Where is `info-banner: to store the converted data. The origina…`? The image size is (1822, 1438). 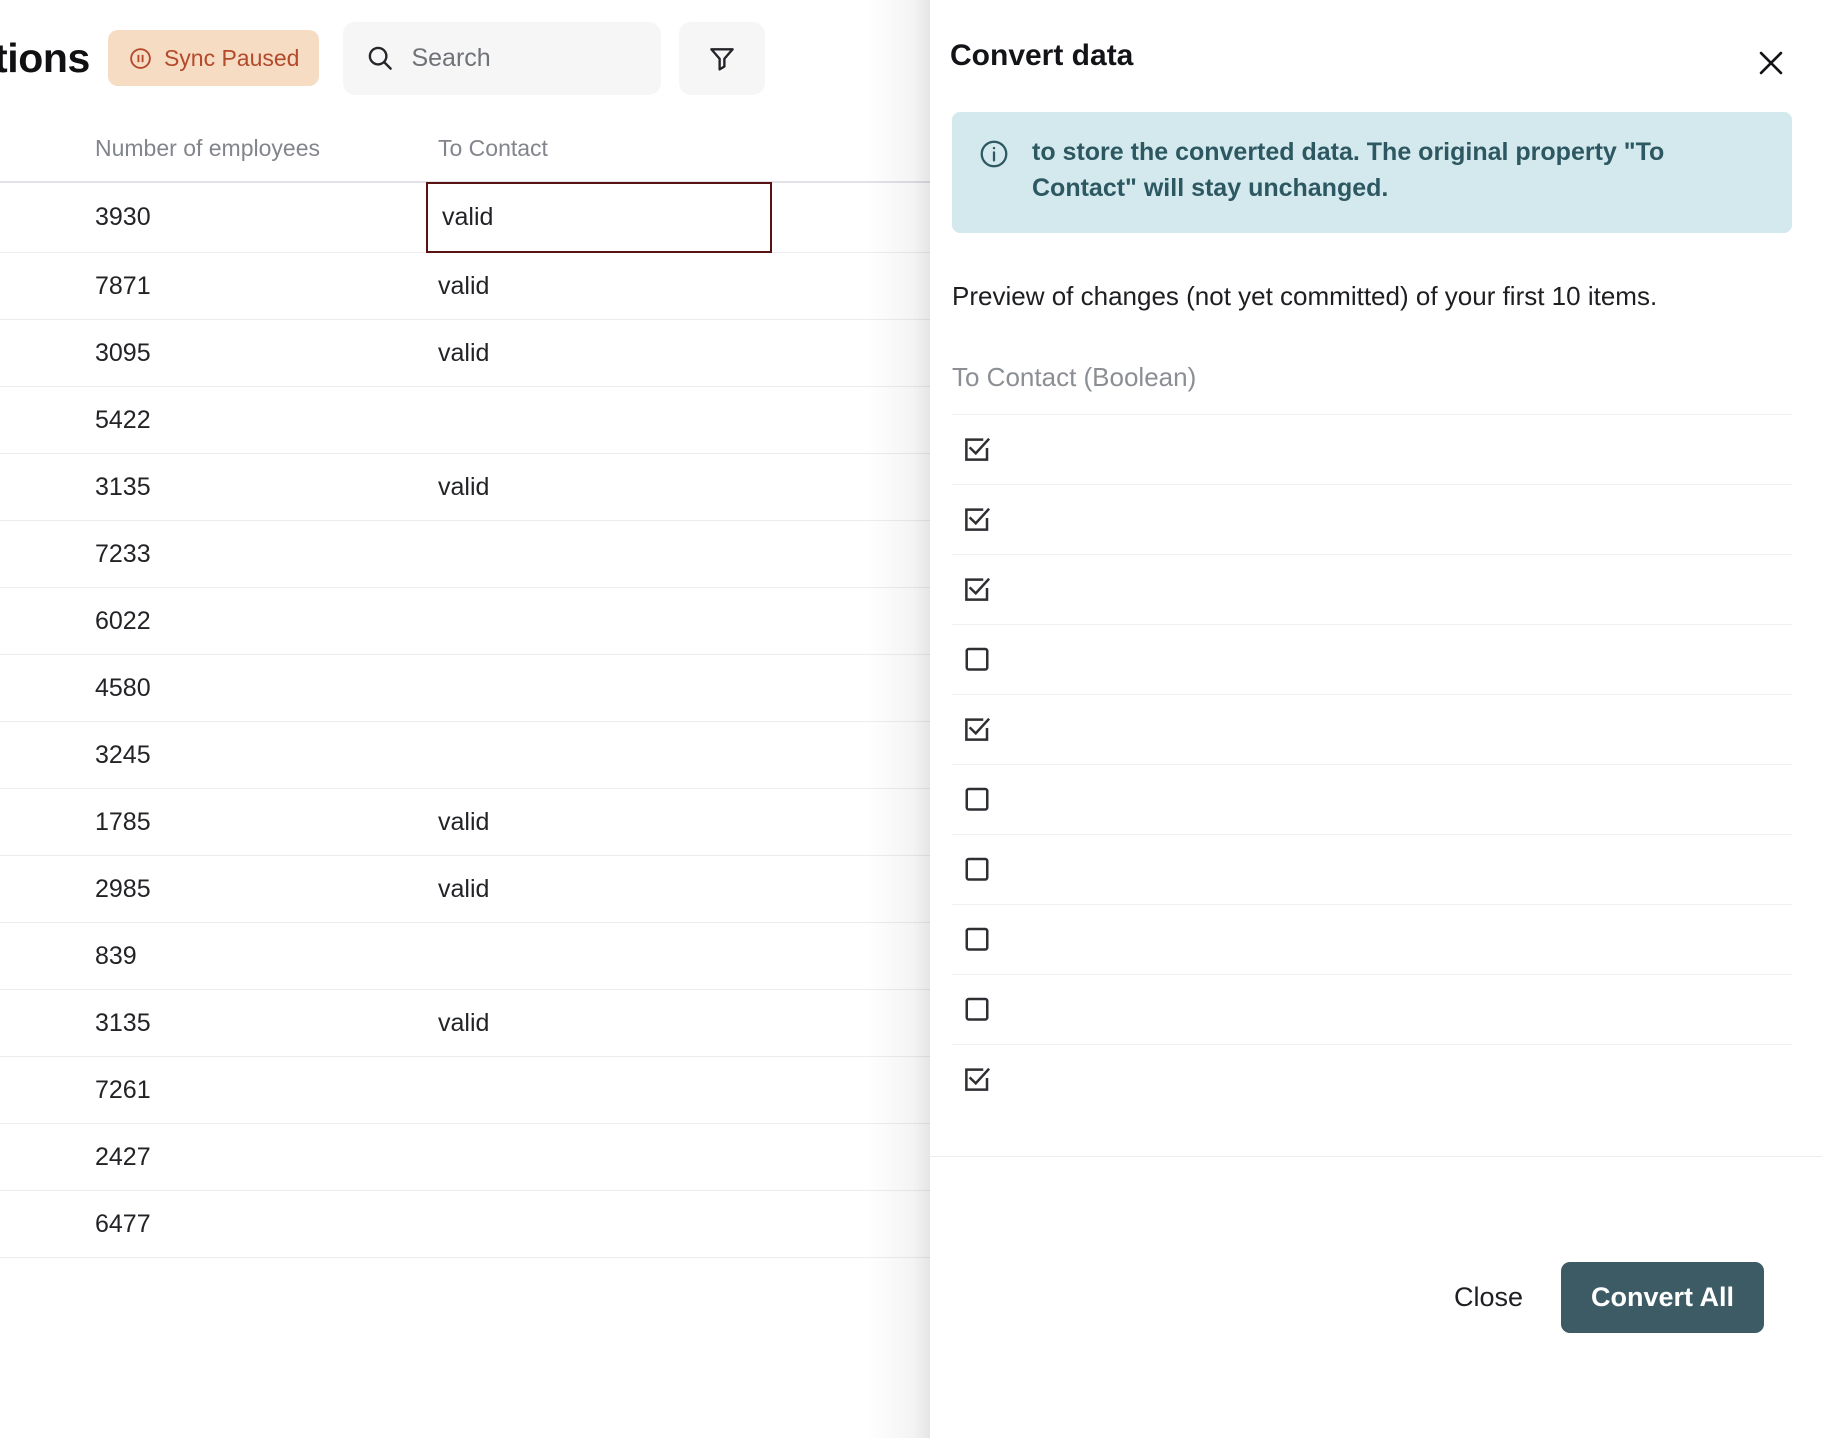
info-banner: to store the converted data. The origina… is located at coordinates (1372, 172).